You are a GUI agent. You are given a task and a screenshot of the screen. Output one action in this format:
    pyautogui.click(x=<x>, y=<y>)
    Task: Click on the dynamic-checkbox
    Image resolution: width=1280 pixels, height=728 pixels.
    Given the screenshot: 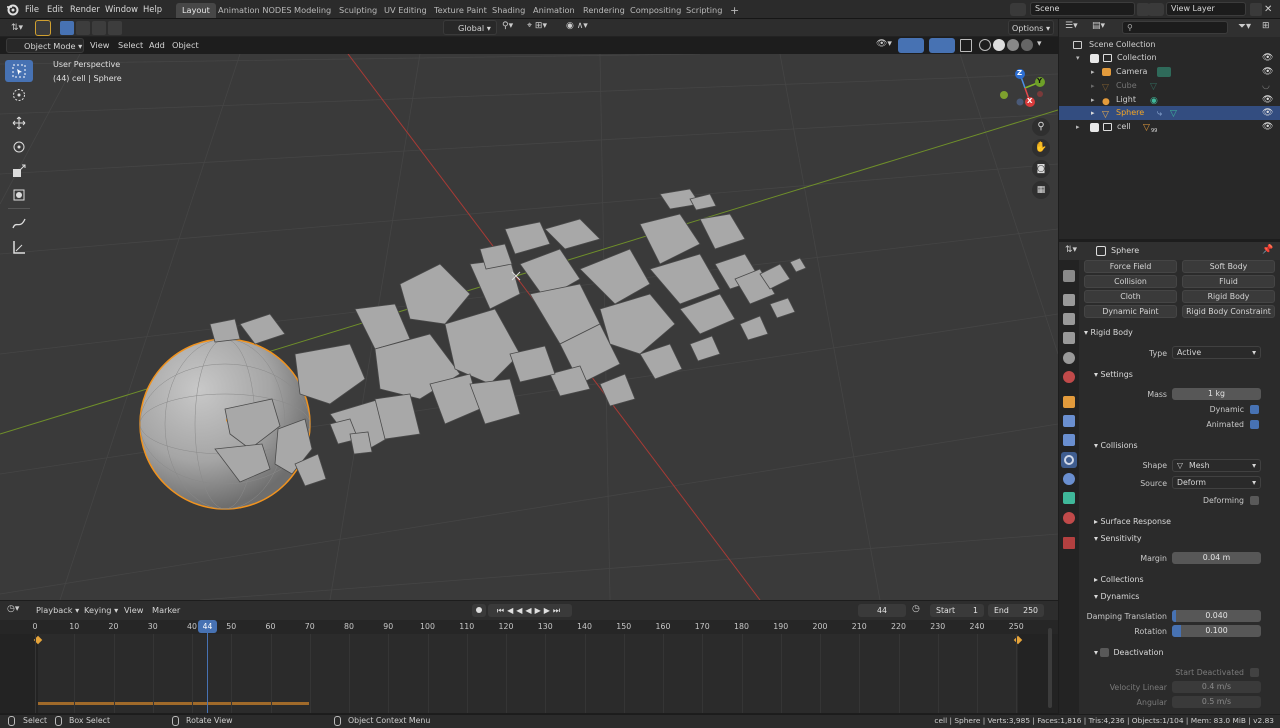 What is the action you would take?
    pyautogui.click(x=1254, y=409)
    